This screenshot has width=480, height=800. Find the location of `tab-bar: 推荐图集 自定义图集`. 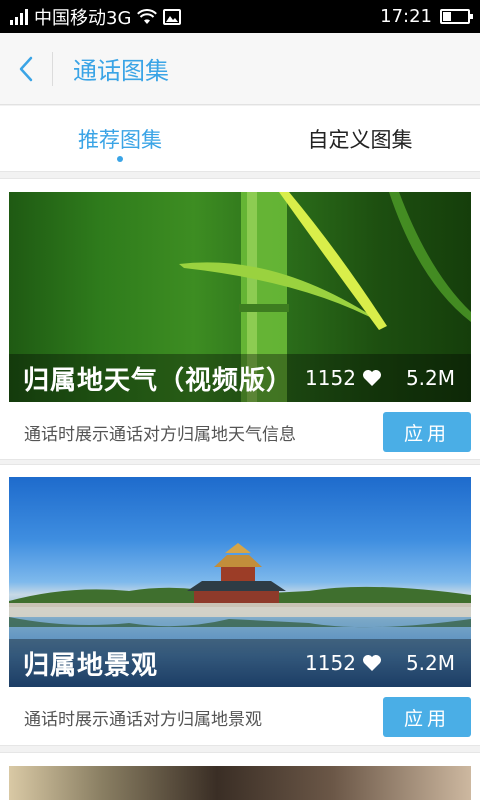

tab-bar: 推荐图集 自定义图集 is located at coordinates (240, 139).